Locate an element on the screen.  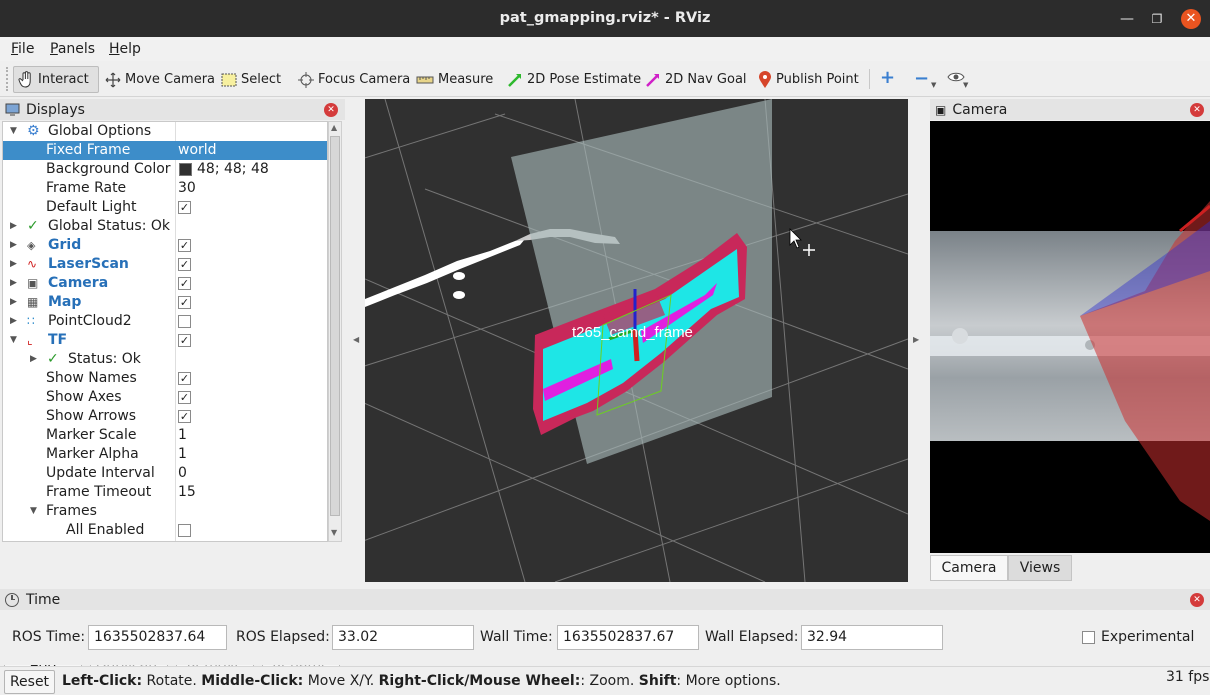
maximize-icon: ❐ is located at coordinates (1157, 19).